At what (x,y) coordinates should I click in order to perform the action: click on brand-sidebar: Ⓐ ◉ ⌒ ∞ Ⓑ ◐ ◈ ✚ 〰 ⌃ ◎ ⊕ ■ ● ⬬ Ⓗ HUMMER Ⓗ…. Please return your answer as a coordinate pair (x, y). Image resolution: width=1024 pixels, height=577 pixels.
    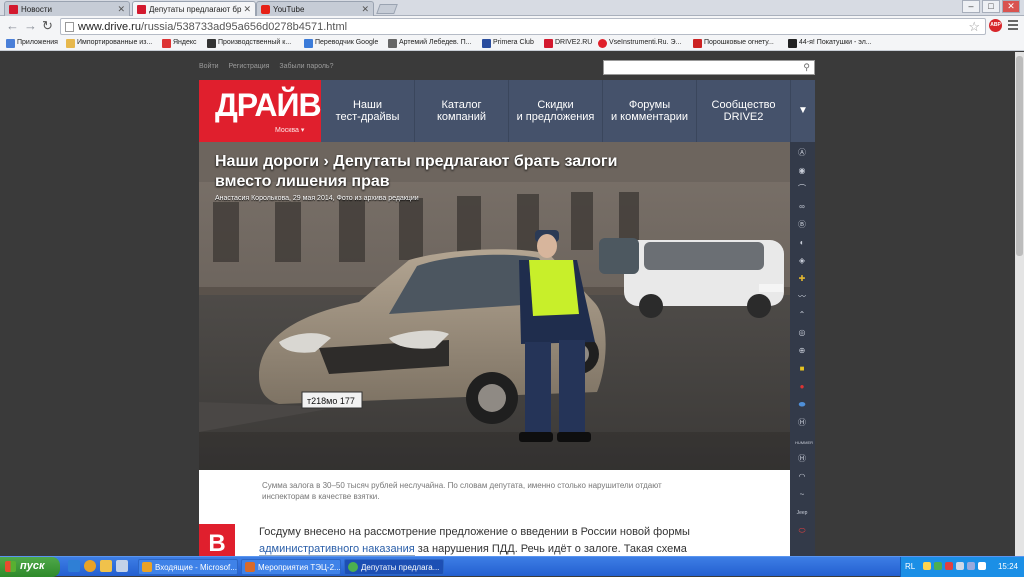
    Looking at the image, I should click on (802, 349).